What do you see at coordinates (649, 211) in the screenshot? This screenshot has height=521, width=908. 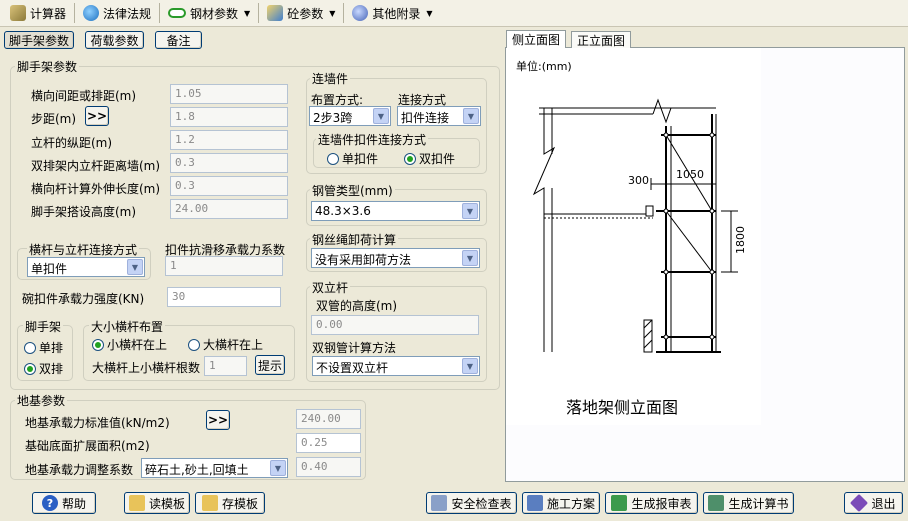 I see `wall-tie-anchor` at bounding box center [649, 211].